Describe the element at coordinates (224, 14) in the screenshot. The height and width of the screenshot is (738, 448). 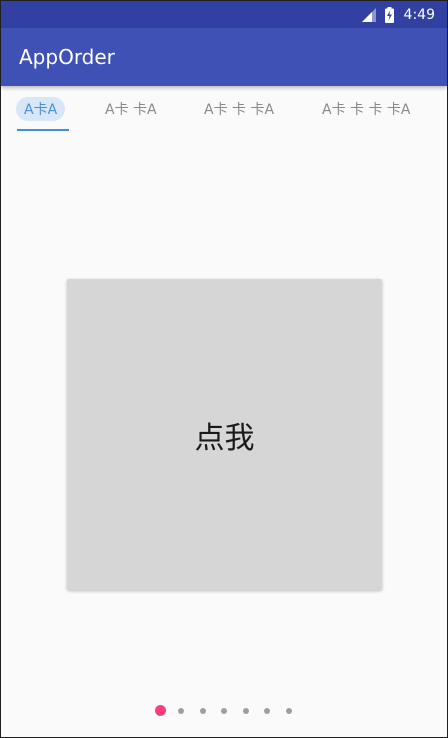
I see `status-bar: 4:49` at that location.